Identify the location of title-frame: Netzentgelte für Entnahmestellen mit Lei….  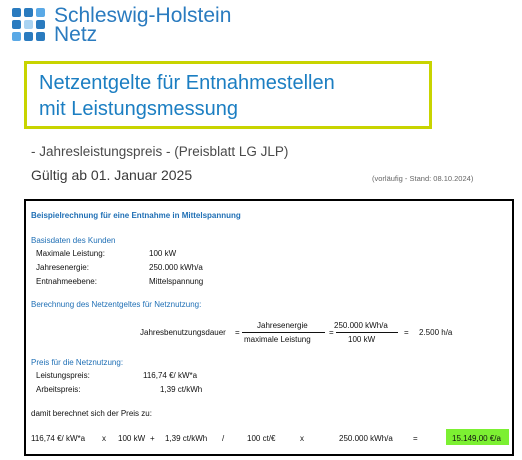
(228, 95).